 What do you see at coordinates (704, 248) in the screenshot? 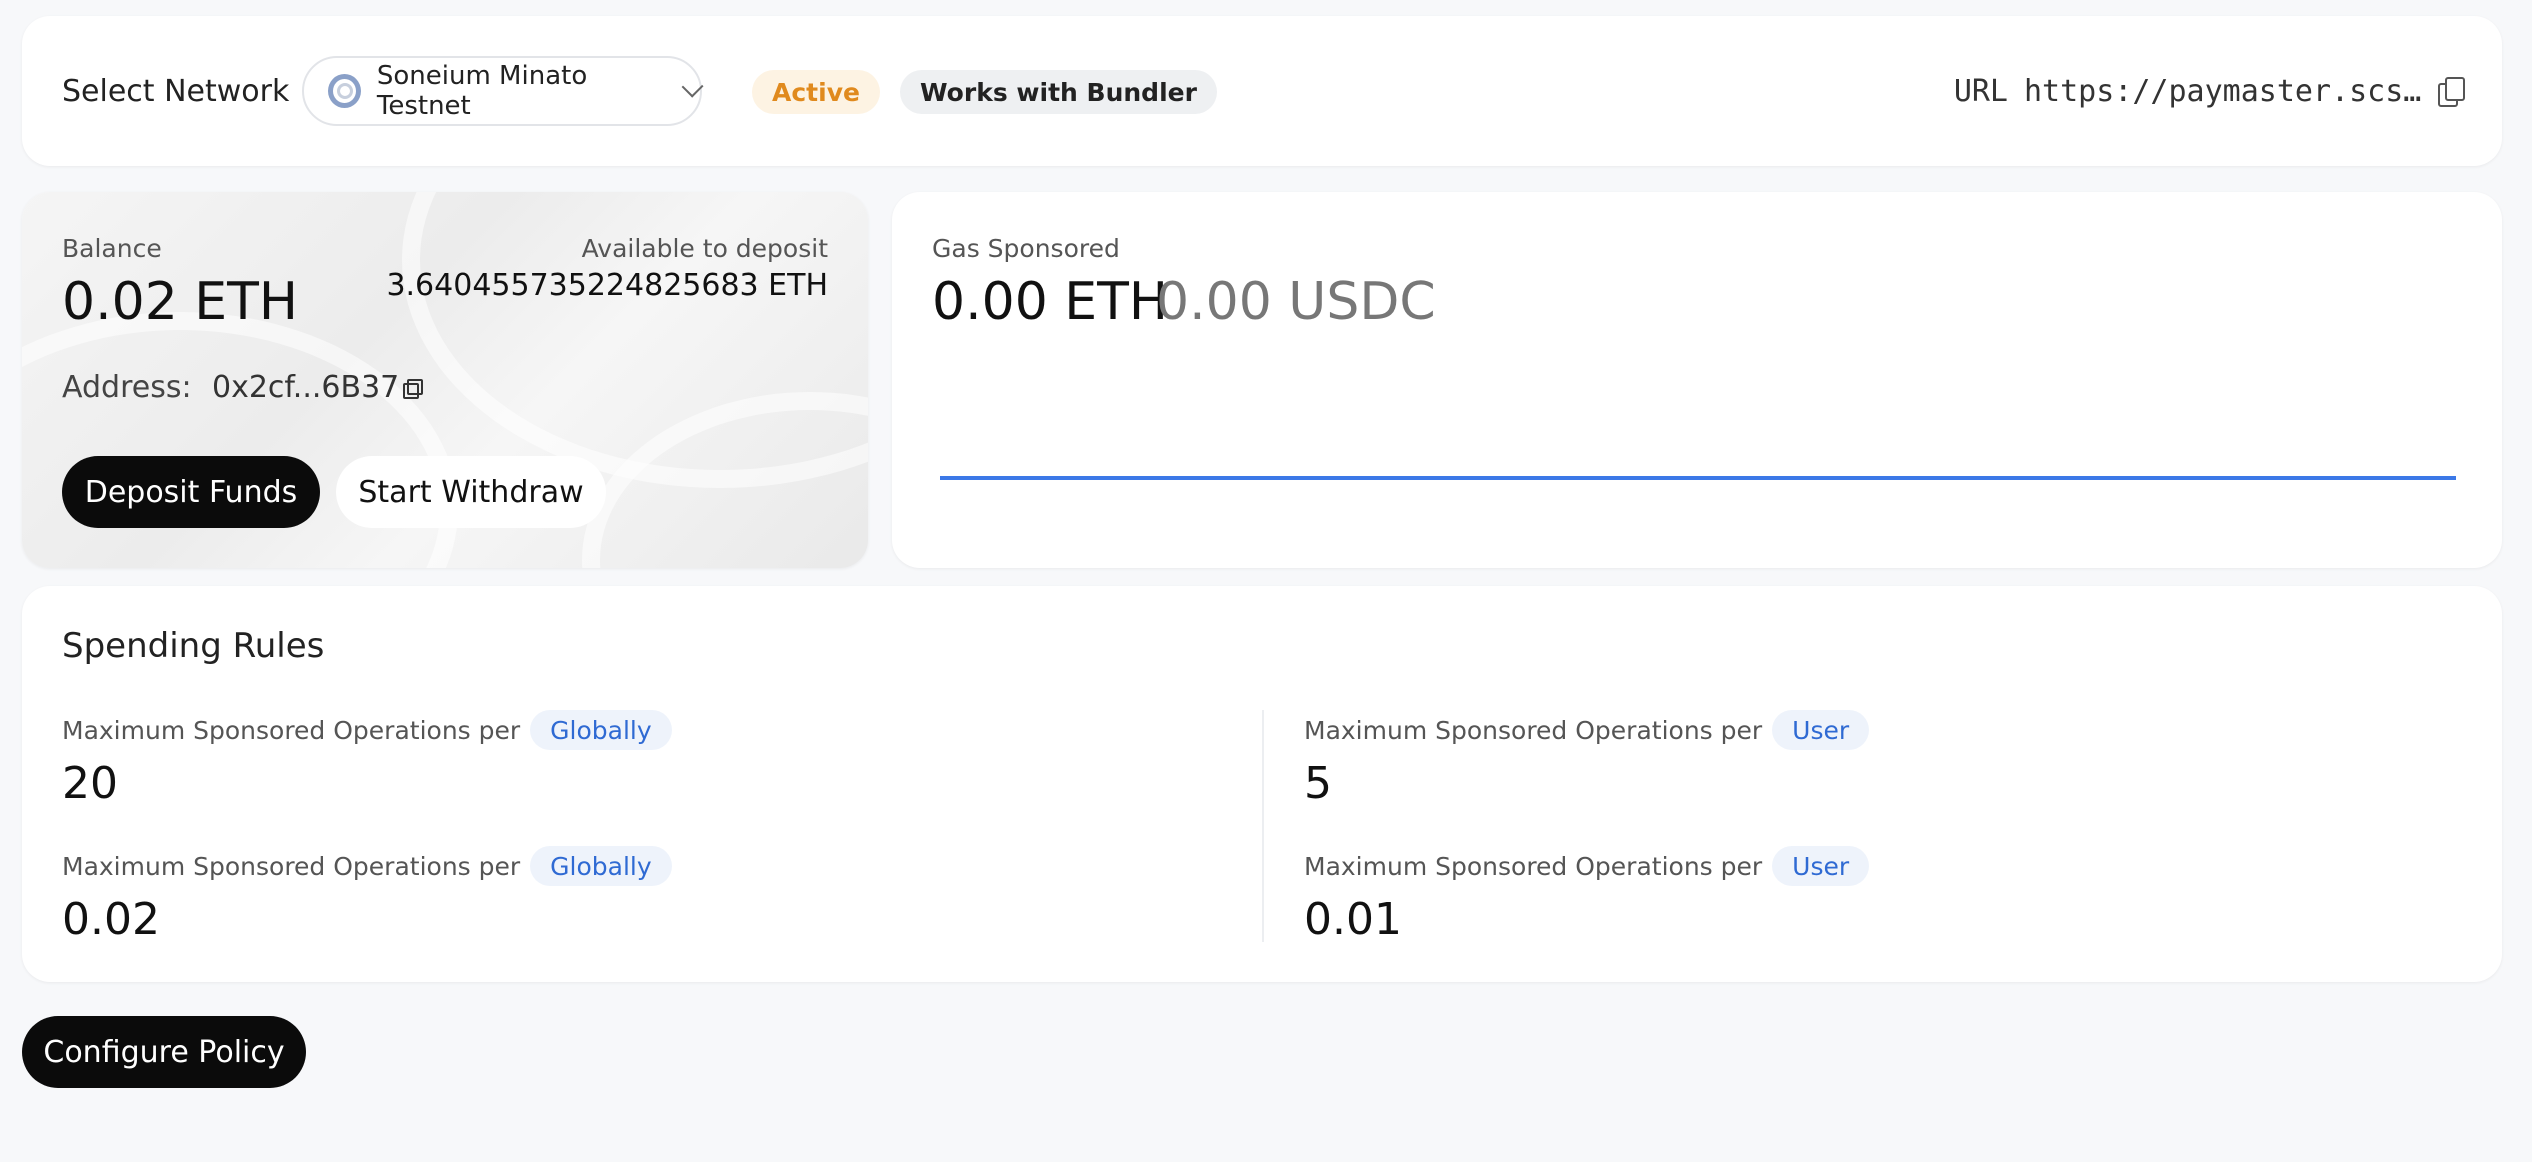
I see `available-label: Available to deposit` at bounding box center [704, 248].